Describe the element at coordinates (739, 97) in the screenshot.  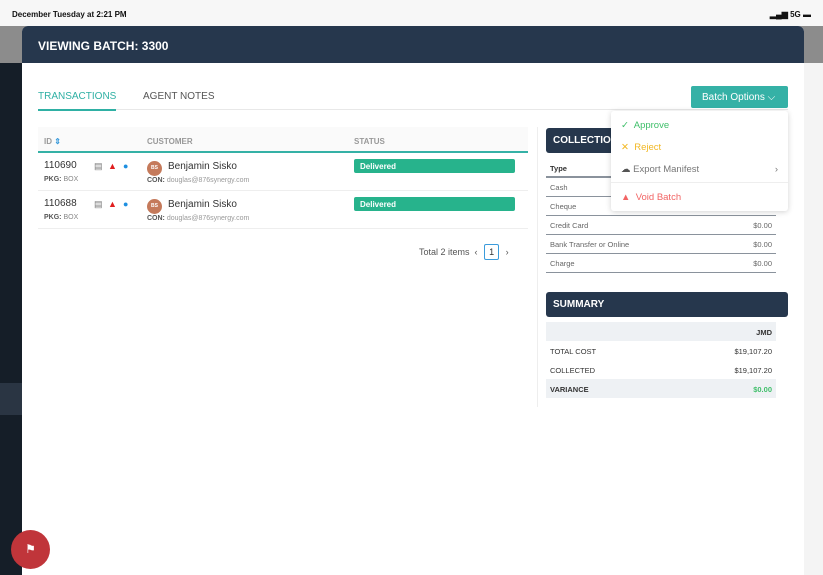
I see `batch-options-button: Batch Options ⌵` at that location.